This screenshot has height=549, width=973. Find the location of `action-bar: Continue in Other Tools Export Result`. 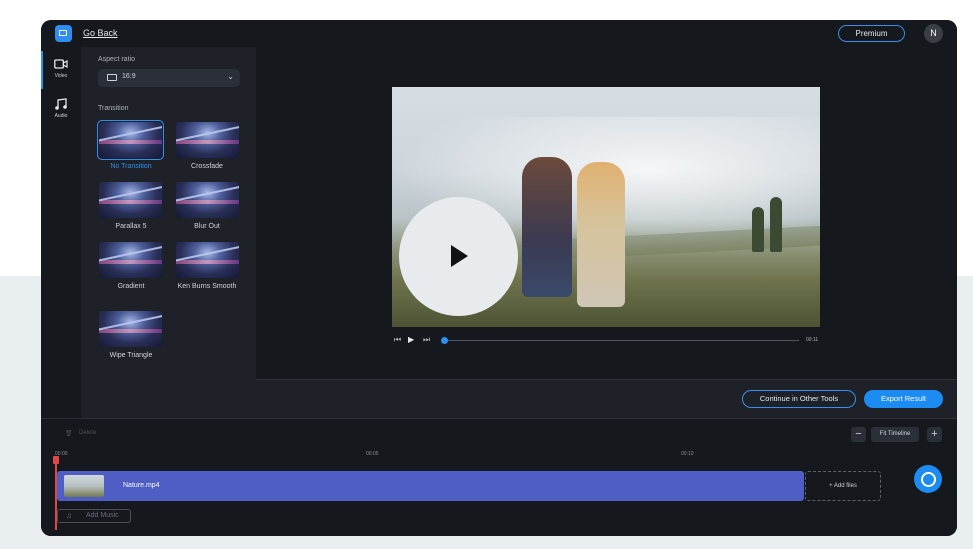

action-bar: Continue in Other Tools Export Result is located at coordinates (606, 399).